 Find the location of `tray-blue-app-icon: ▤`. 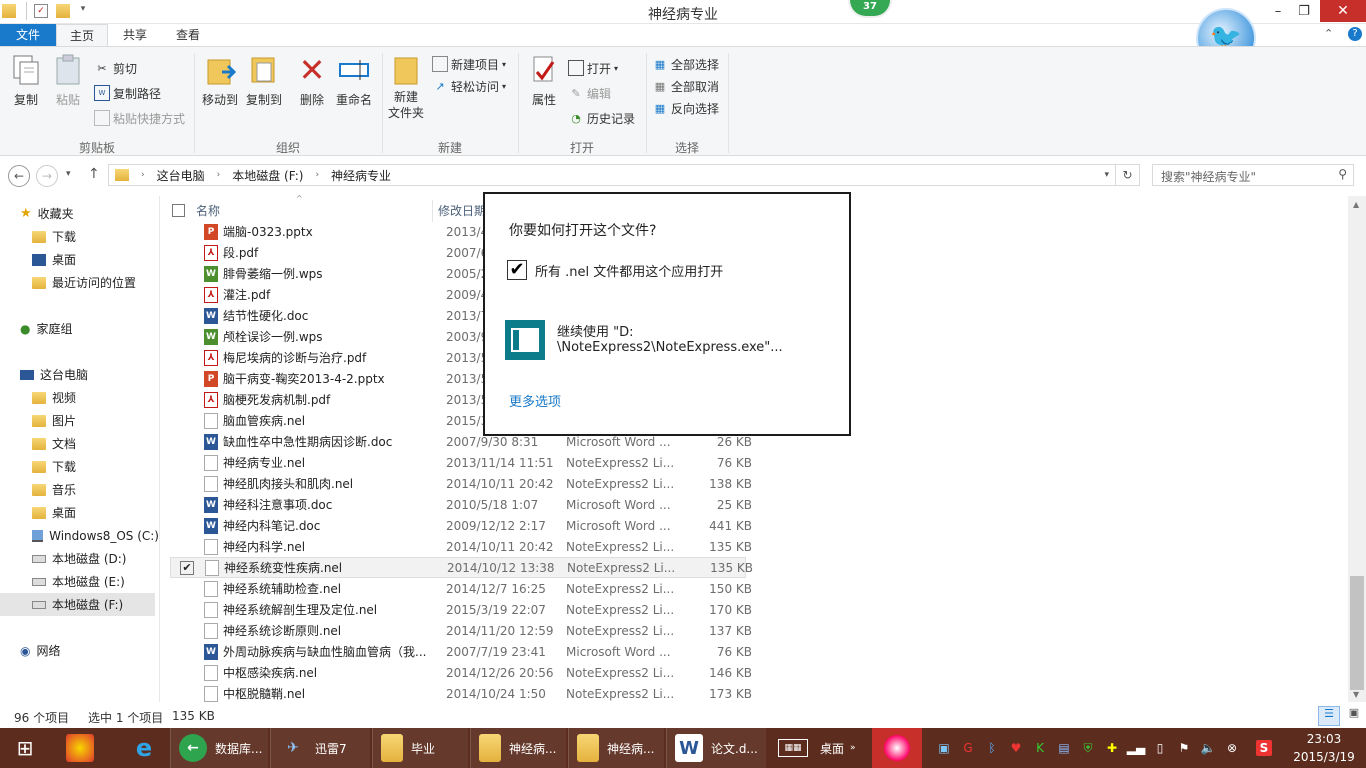

tray-blue-app-icon: ▤ is located at coordinates (1064, 748).